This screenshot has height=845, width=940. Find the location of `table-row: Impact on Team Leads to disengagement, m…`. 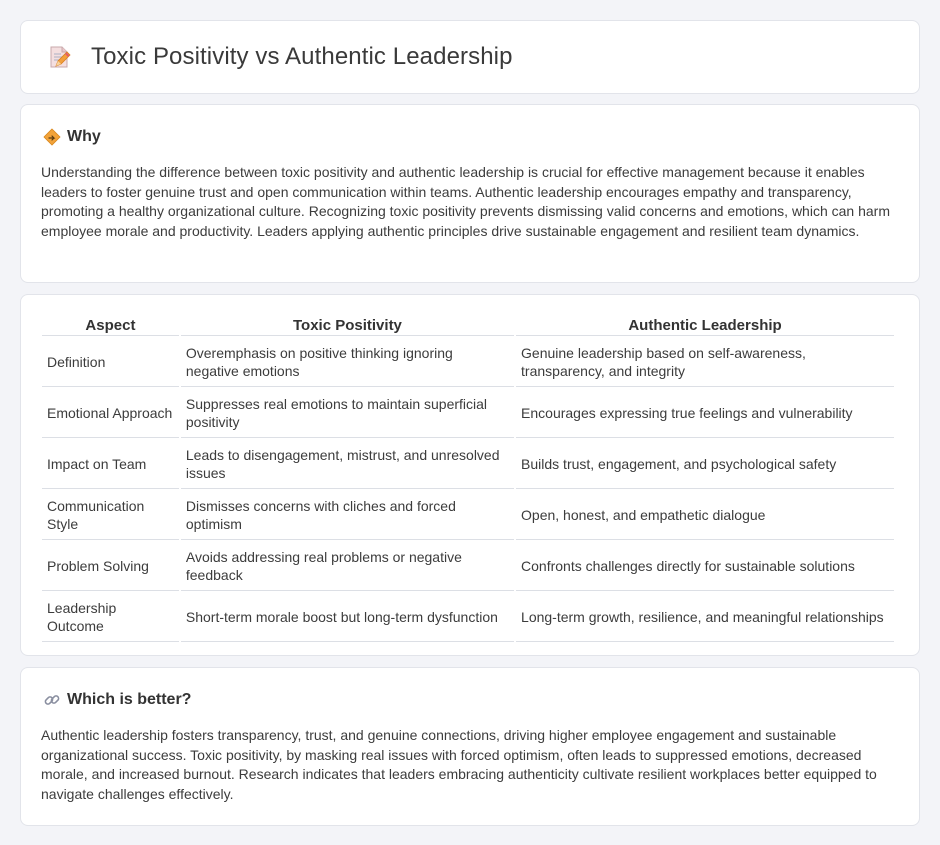

table-row: Impact on Team Leads to disengagement, m… is located at coordinates (468, 464).